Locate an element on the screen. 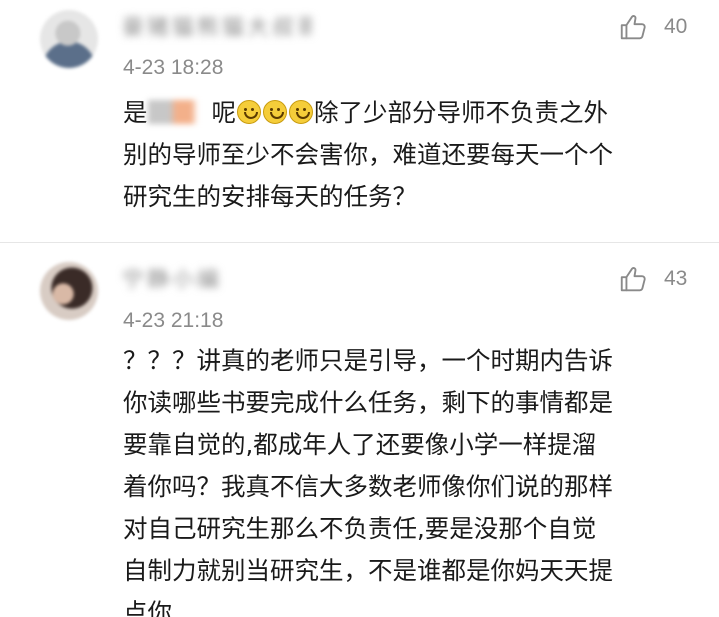 The image size is (719, 617). like-button: 40 is located at coordinates (652, 27).